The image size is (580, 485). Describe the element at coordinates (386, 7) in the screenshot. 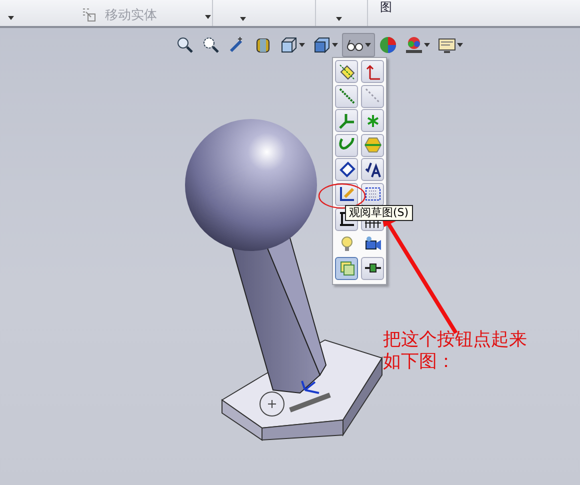

I see `ribbon-label: 图` at that location.